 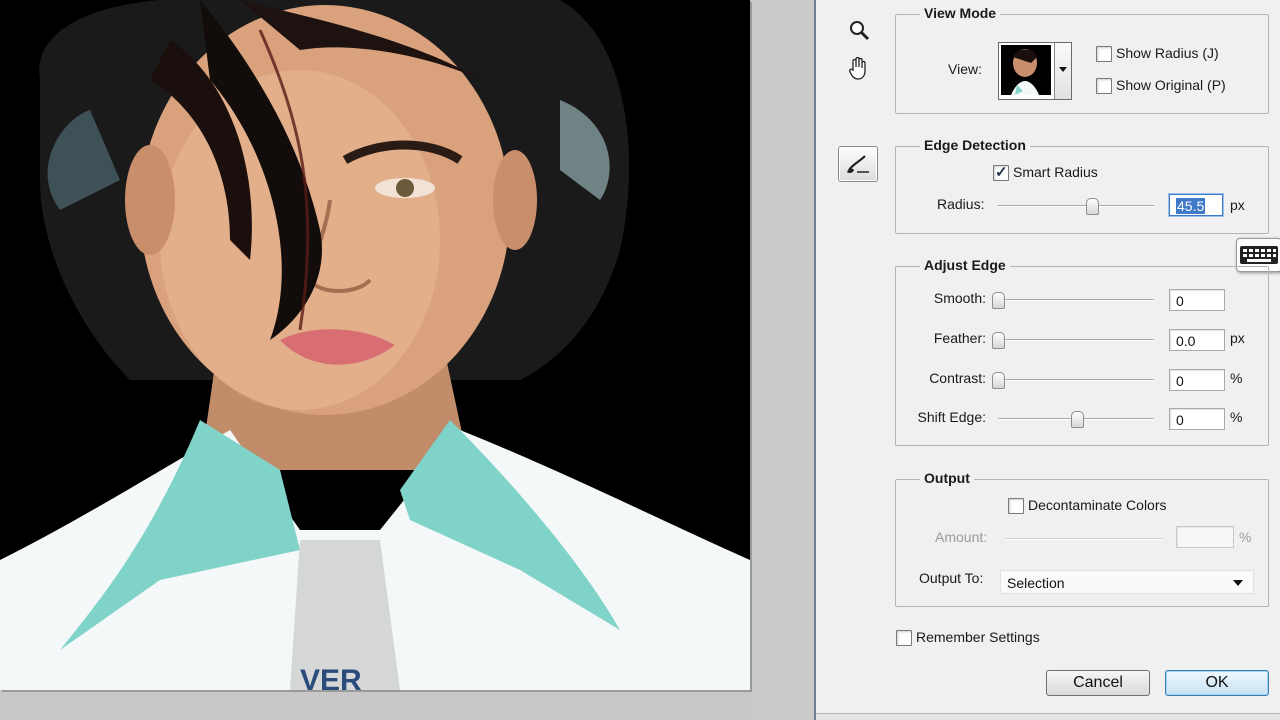 I want to click on view-thumbnail, so click(x=1026, y=70).